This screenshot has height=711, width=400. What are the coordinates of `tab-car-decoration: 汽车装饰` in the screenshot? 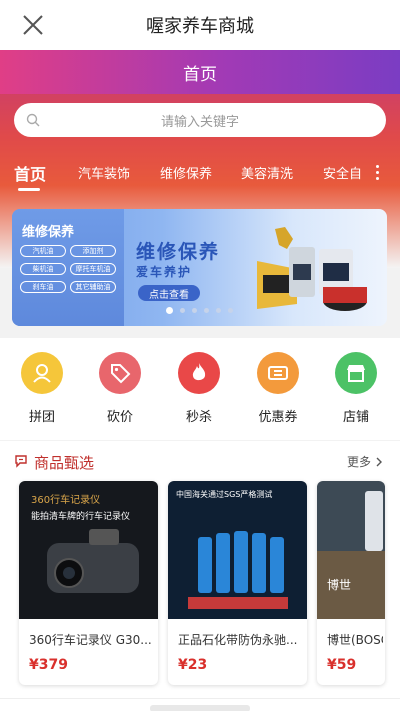 It's located at (104, 172).